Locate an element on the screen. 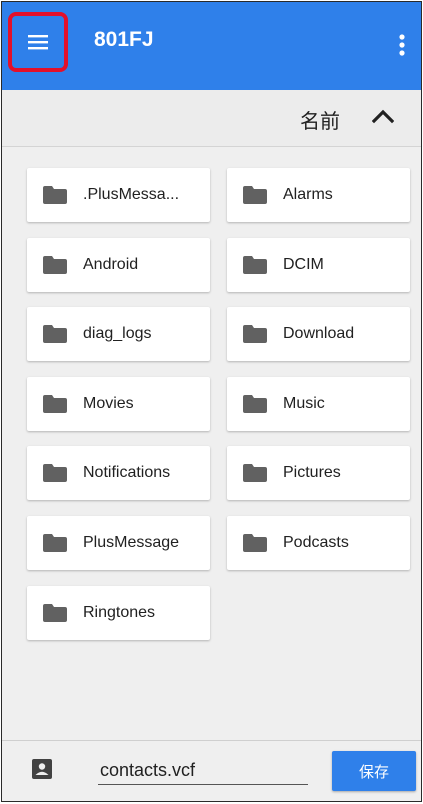 The width and height of the screenshot is (423, 804). folder-item: PlusMessage is located at coordinates (118, 543).